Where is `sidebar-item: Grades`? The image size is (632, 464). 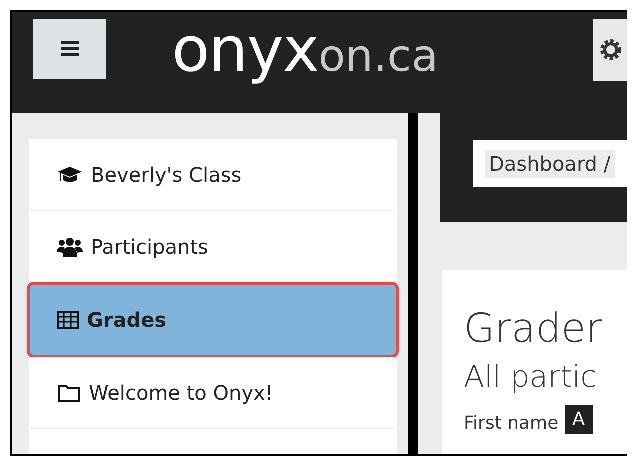
sidebar-item: Grades is located at coordinates (213, 320).